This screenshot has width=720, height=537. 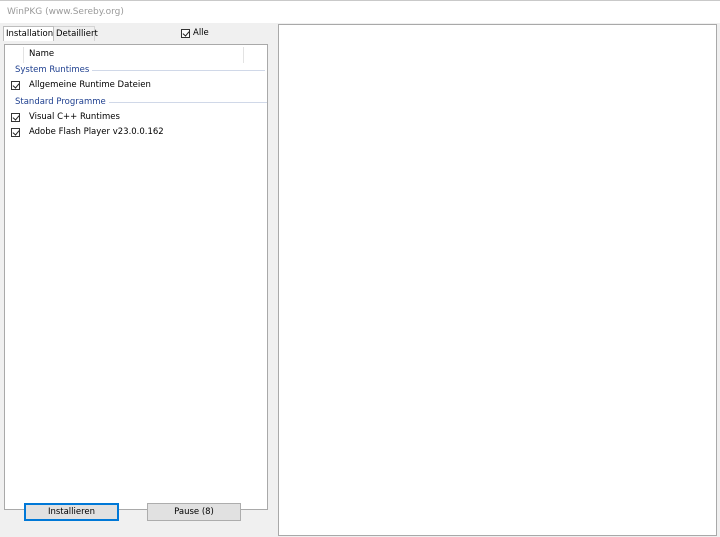 I want to click on group-header-standard-programme: Standard Programme, so click(x=141, y=102).